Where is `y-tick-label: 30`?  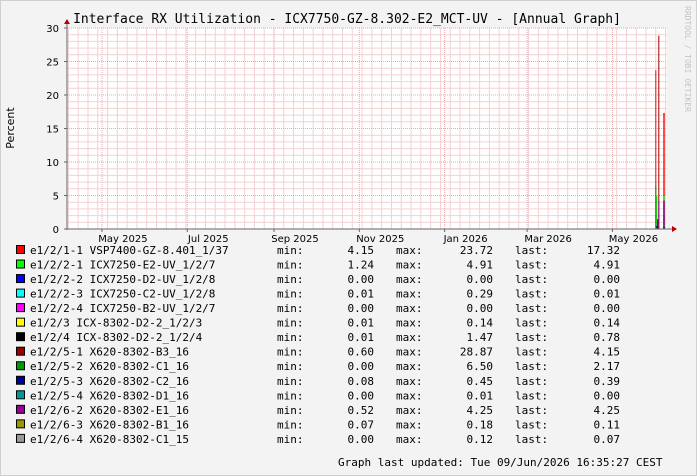
y-tick-label: 30 is located at coordinates (52, 29).